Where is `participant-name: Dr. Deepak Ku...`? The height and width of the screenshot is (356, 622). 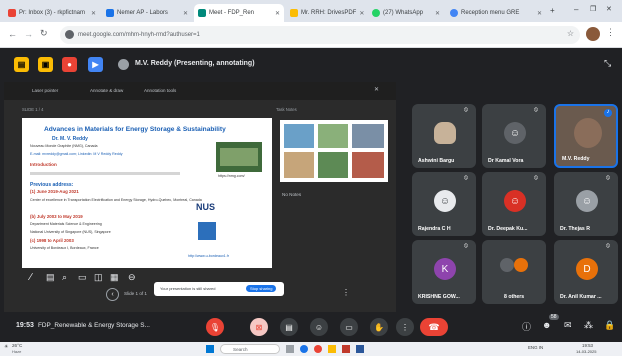
participant-name: Dr. Deepak Ku... is located at coordinates (508, 229).